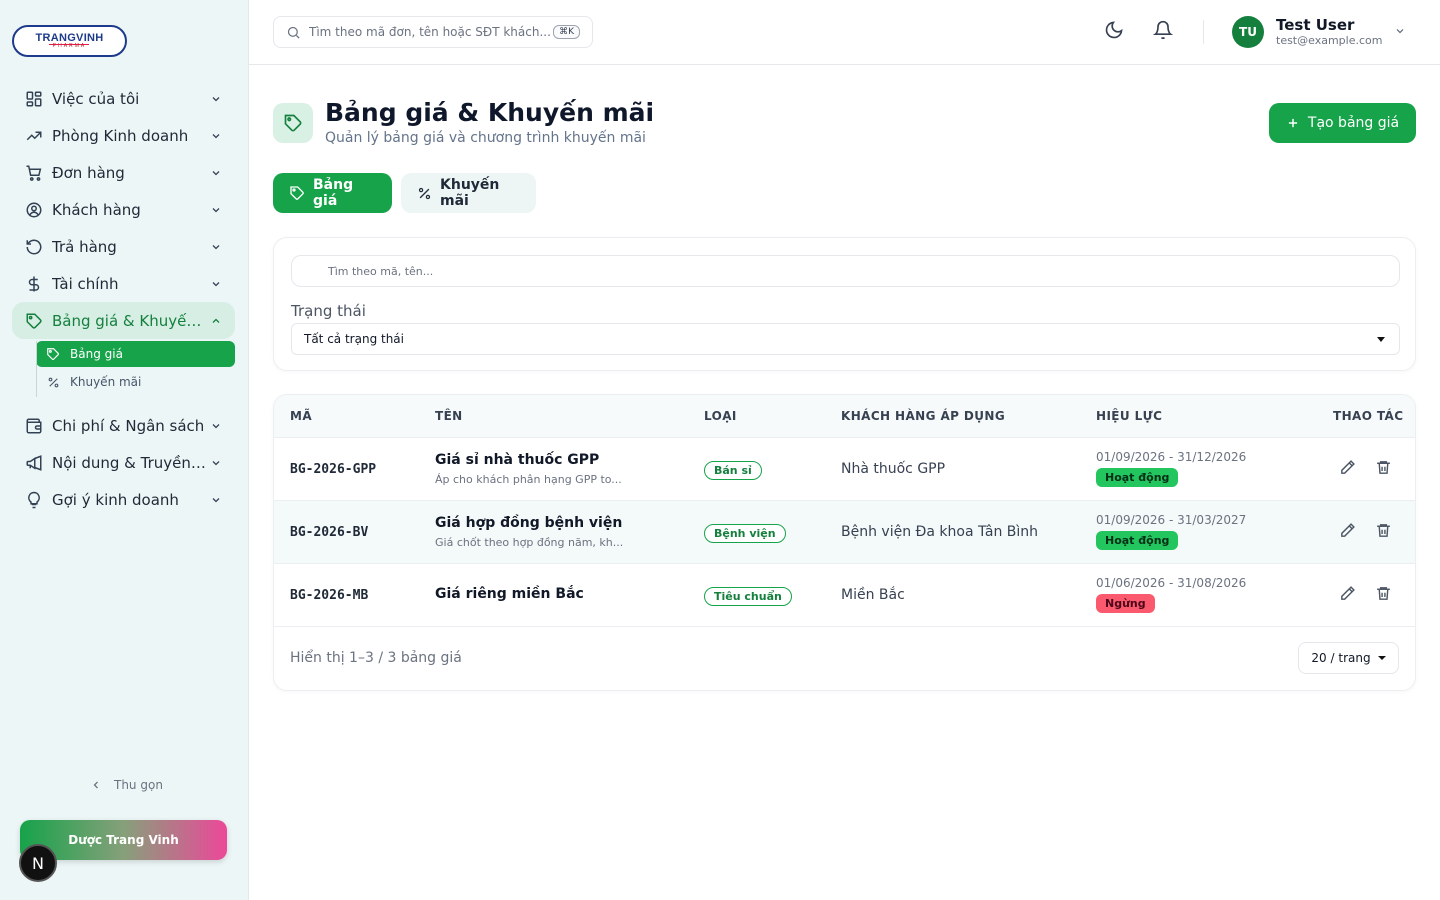 This screenshot has width=1440, height=900. Describe the element at coordinates (333, 469) in the screenshot. I see `row-code: BG-2026-GPP` at that location.